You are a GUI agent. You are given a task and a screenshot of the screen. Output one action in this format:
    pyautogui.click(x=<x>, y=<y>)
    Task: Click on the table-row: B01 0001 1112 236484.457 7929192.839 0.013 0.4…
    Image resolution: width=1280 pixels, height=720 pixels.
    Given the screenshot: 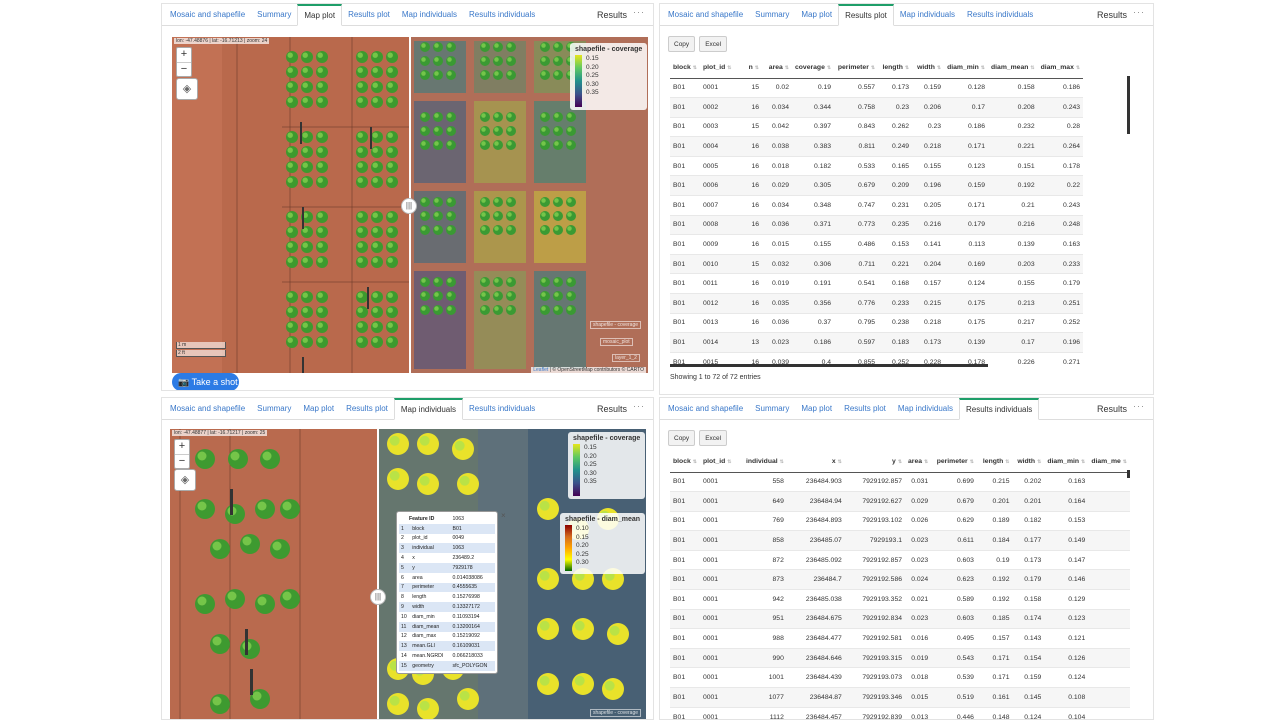 What is the action you would take?
    pyautogui.click(x=900, y=712)
    